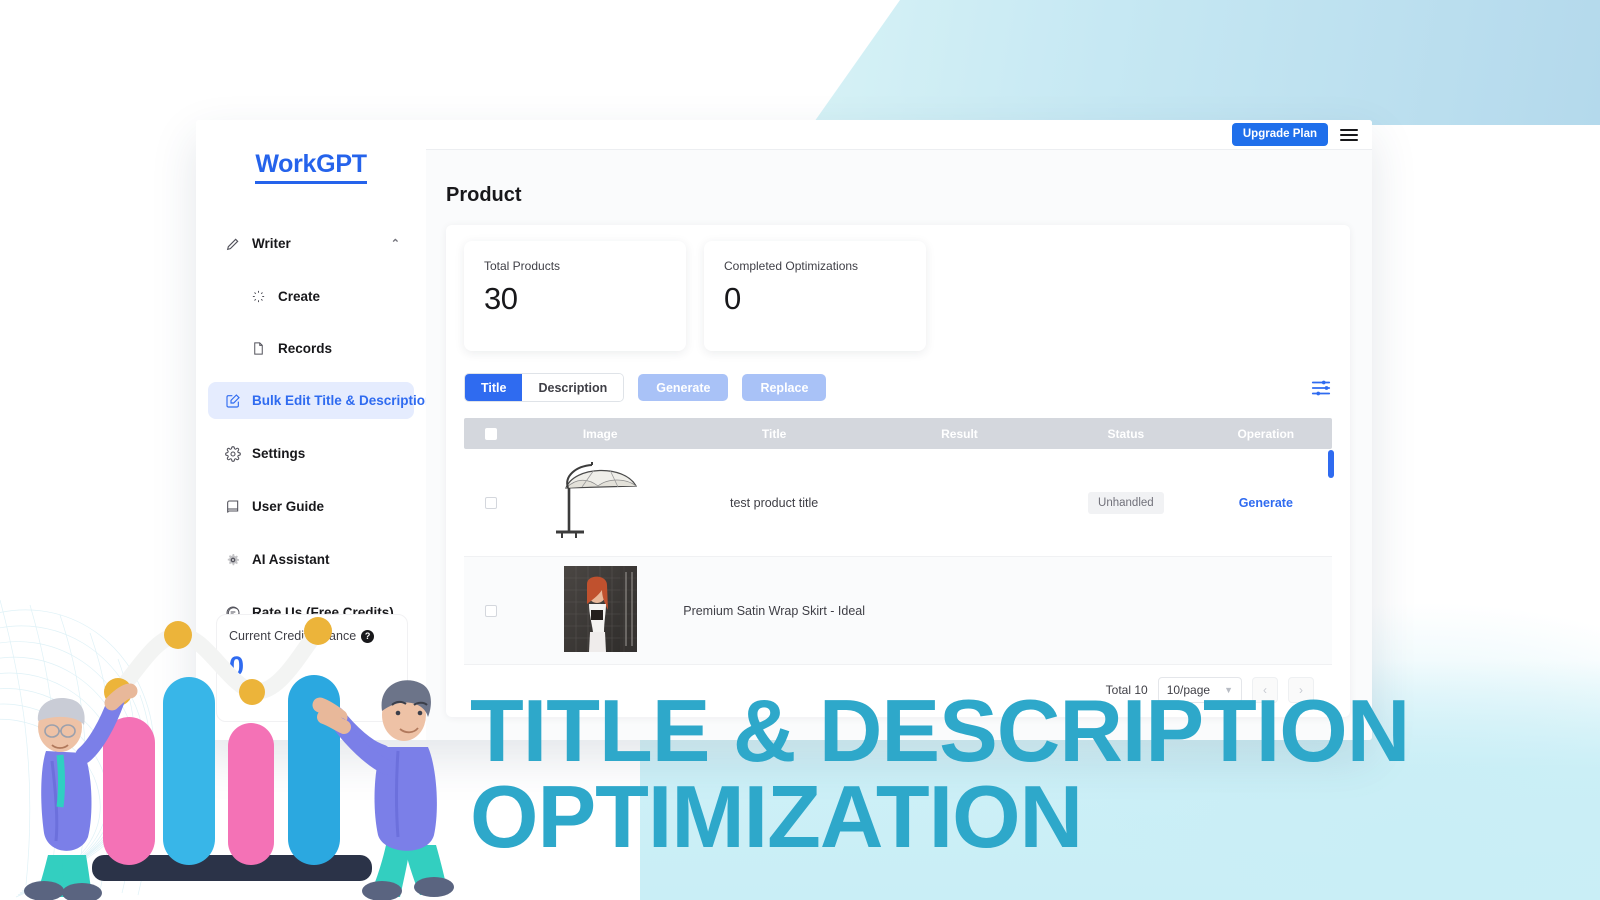  What do you see at coordinates (898, 503) in the screenshot?
I see `table-row: test product title Unhandled Generate` at bounding box center [898, 503].